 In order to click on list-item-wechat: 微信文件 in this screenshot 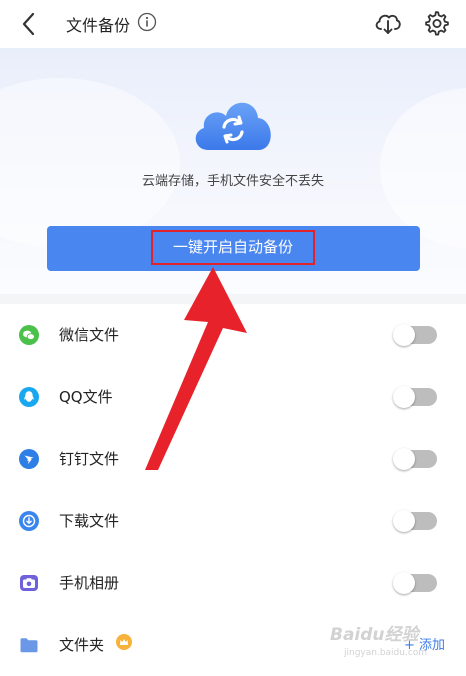, I will do `click(233, 335)`.